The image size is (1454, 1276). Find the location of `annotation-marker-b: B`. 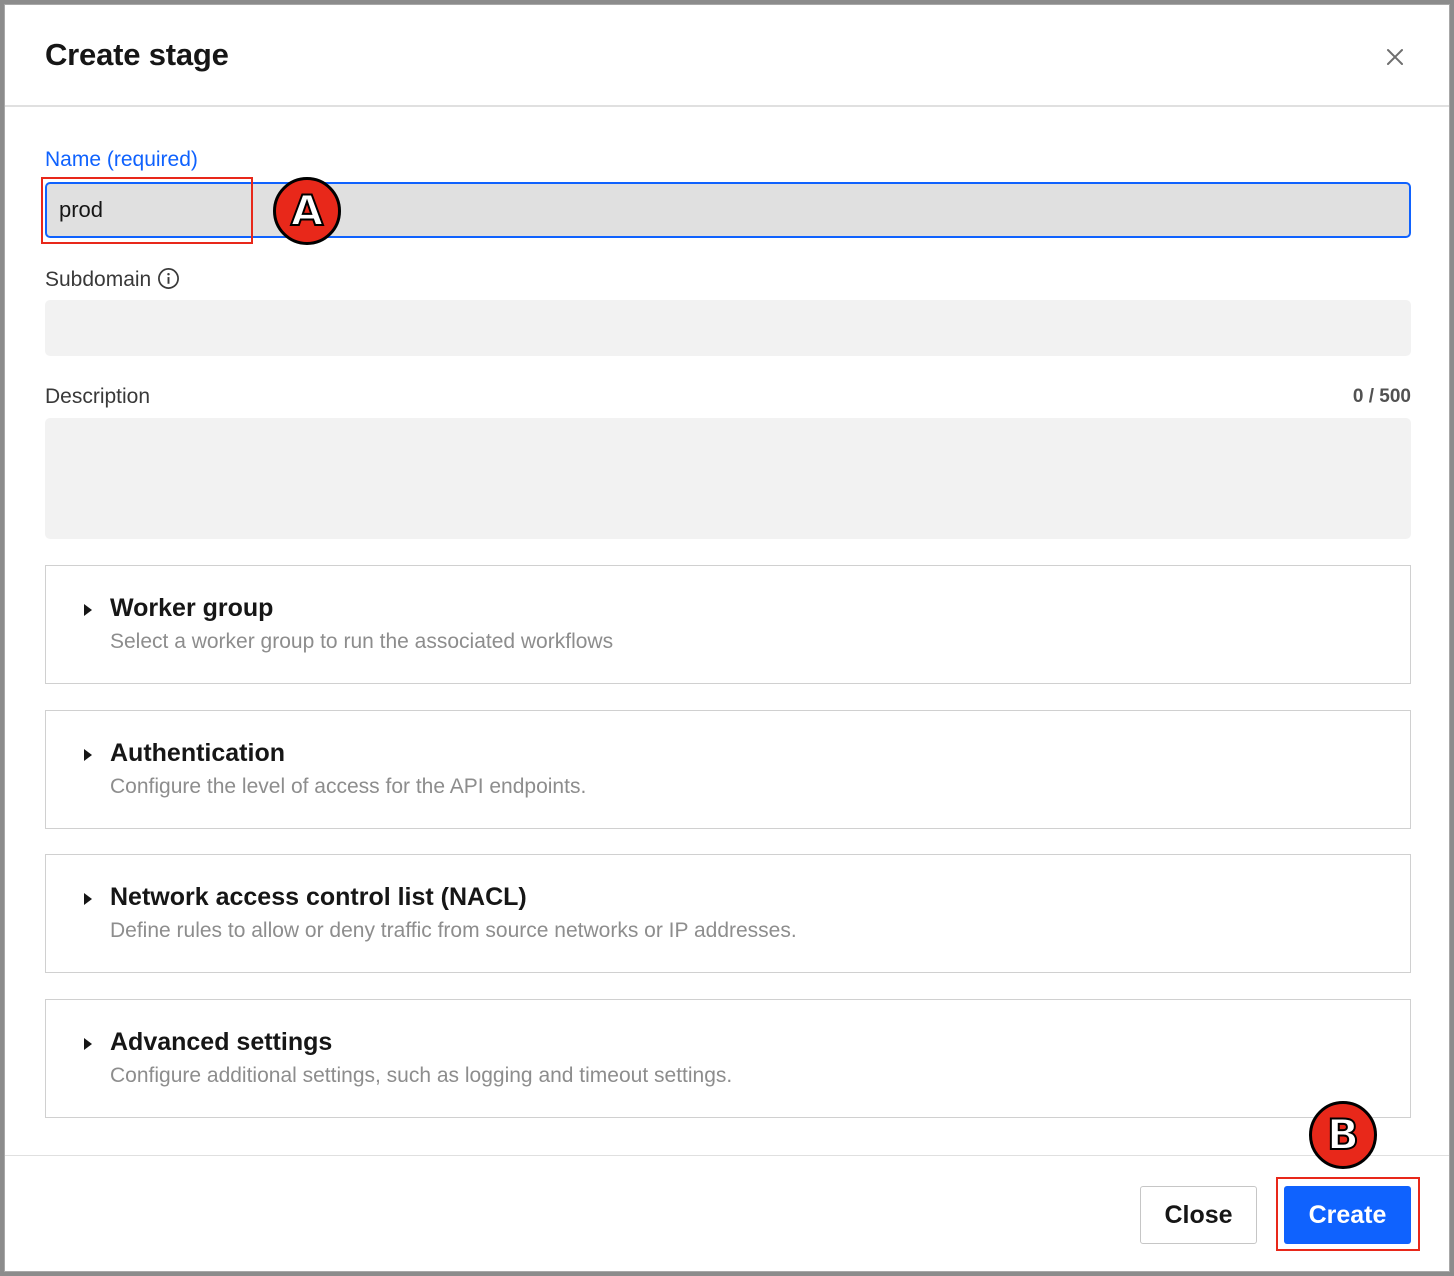

annotation-marker-b: B is located at coordinates (1343, 1135).